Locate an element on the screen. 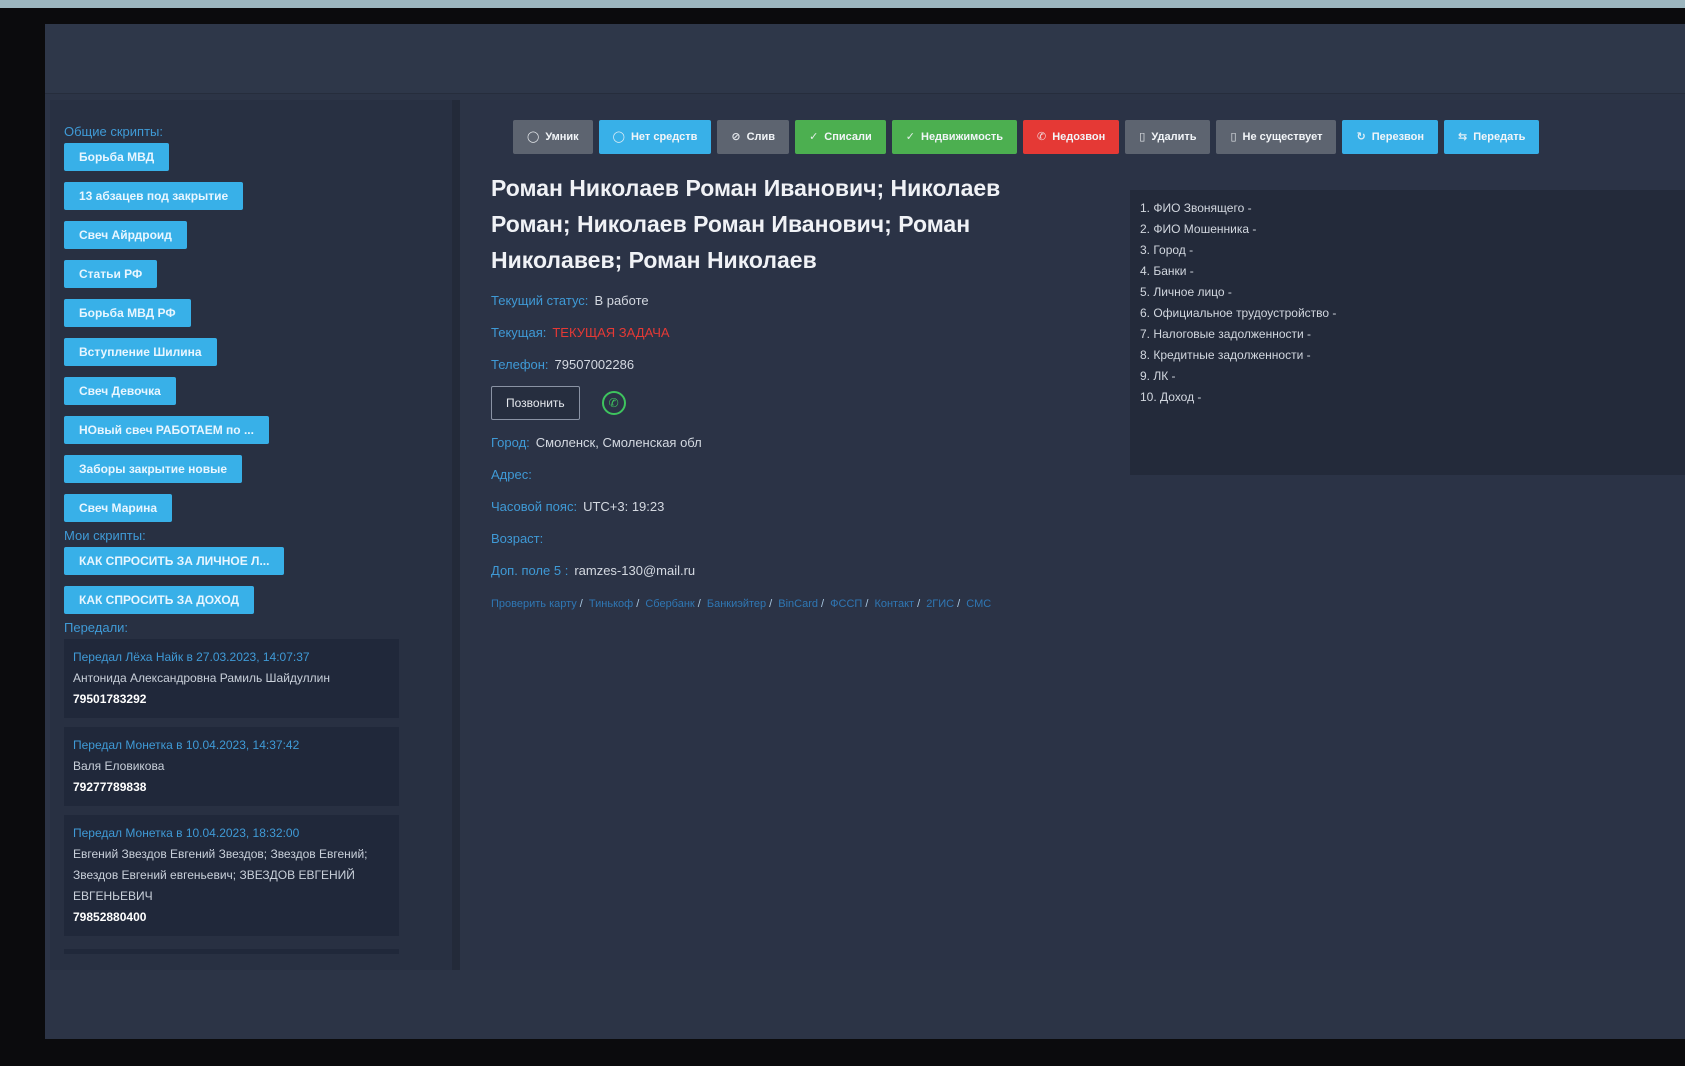 The height and width of the screenshot is (1066, 1685). phone-icon: ✆ is located at coordinates (1041, 137).